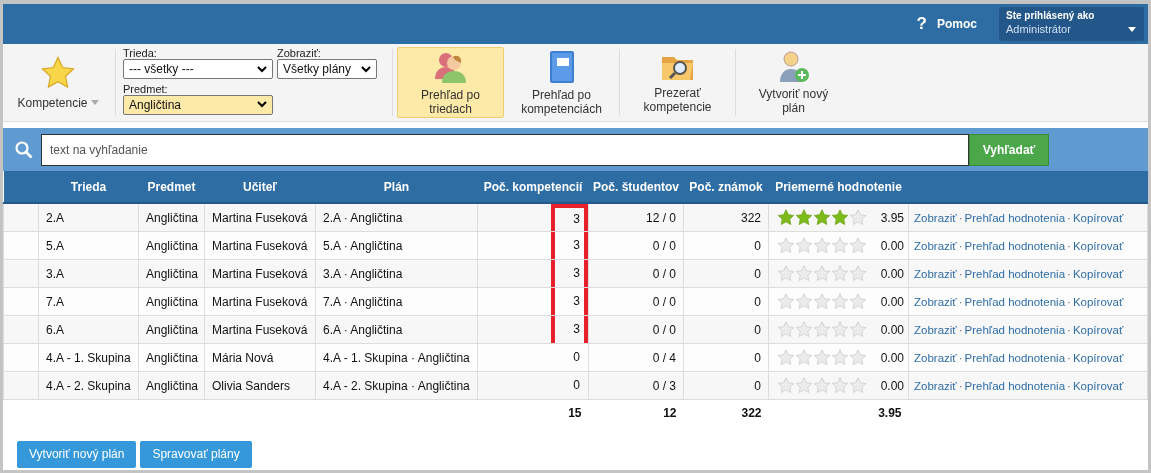  What do you see at coordinates (561, 82) in the screenshot?
I see `toolbar-button: Prehľad po kompetenciách` at bounding box center [561, 82].